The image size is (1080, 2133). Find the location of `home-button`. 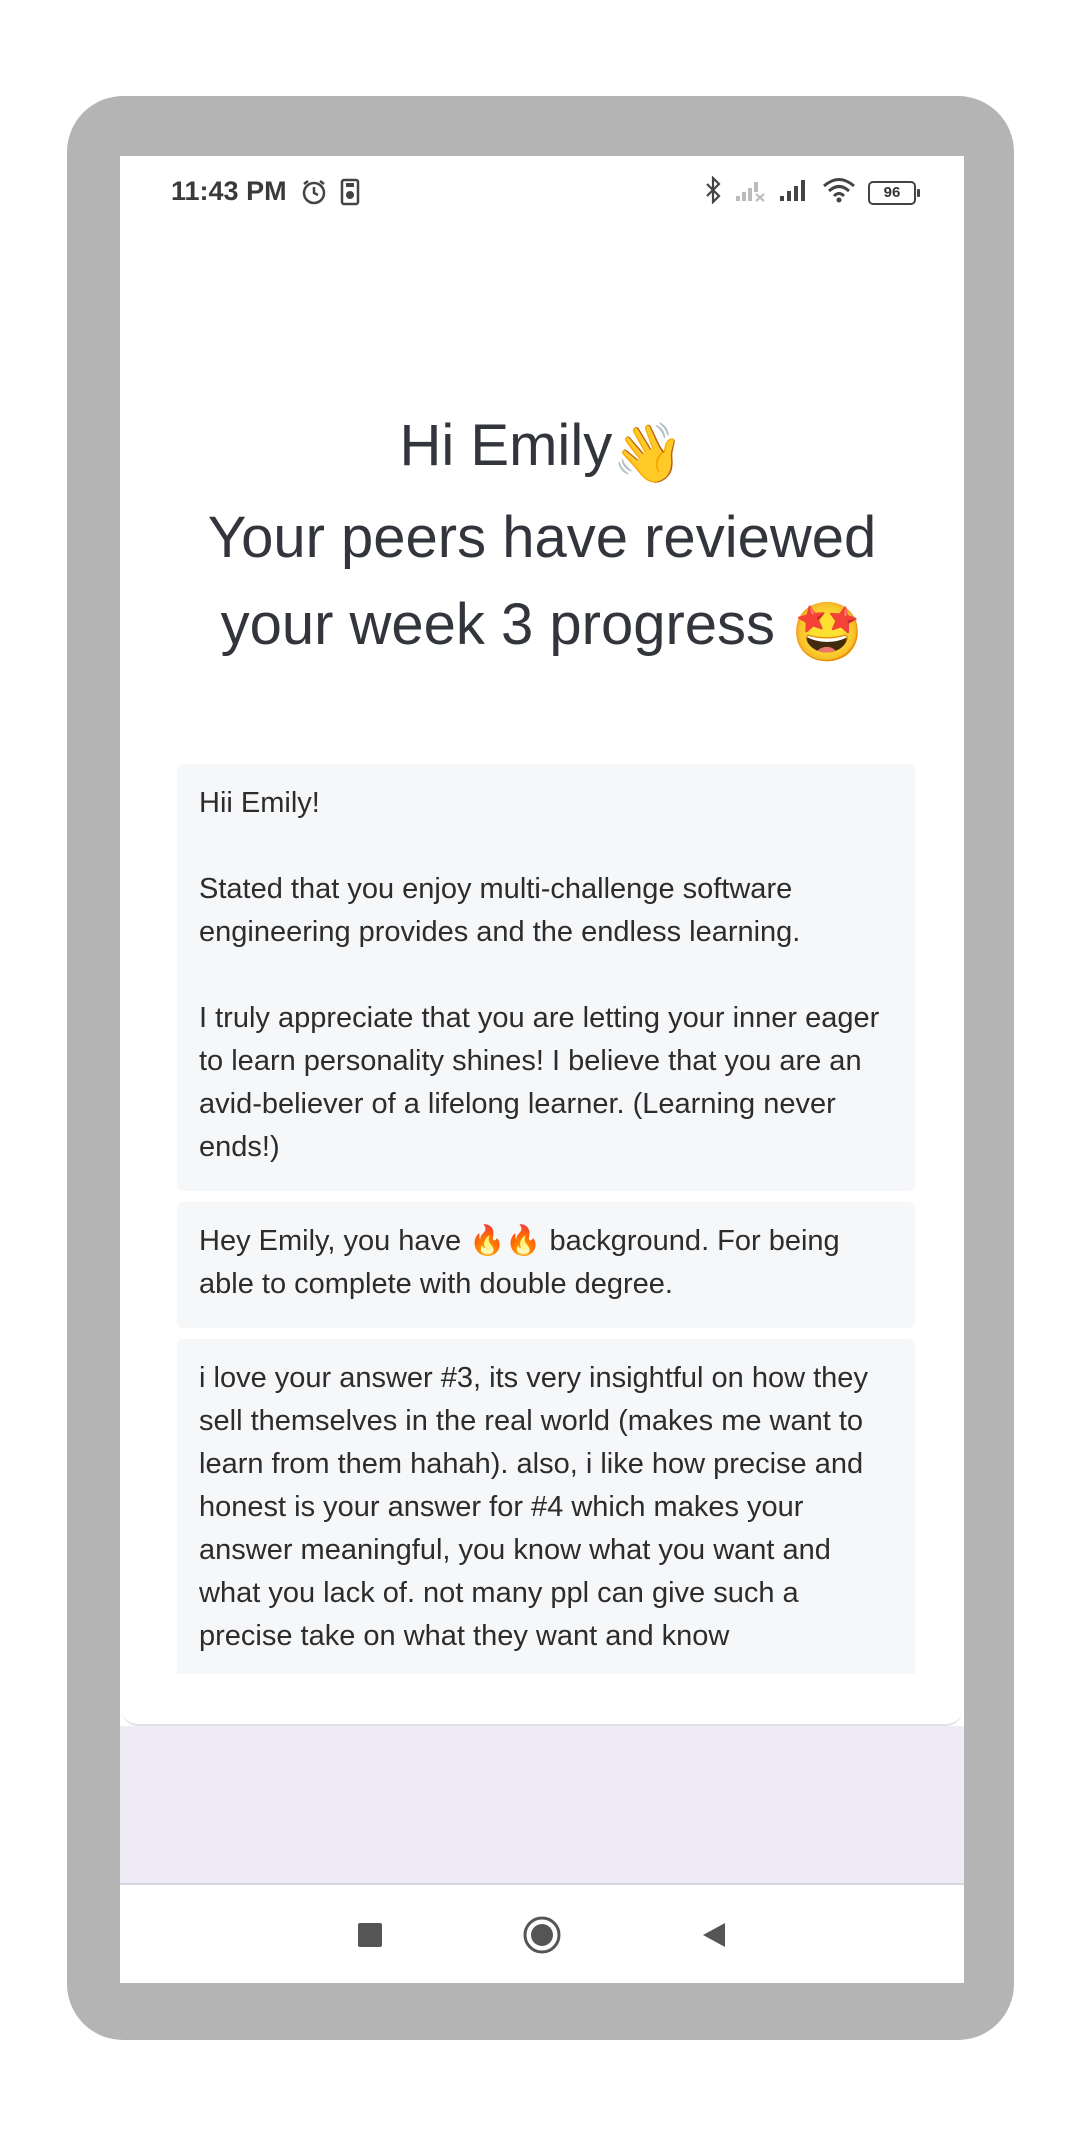

home-button is located at coordinates (542, 1935).